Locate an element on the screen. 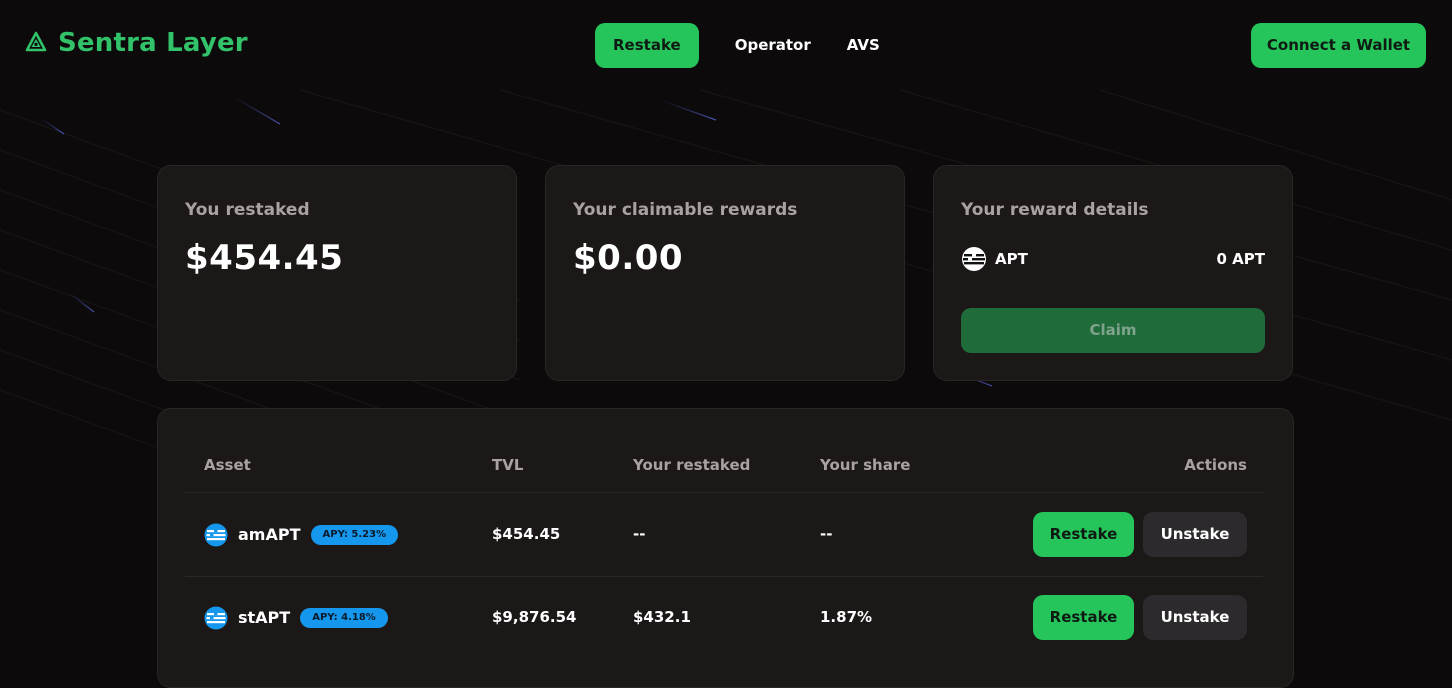 This screenshot has width=1452, height=688. tab-restake: Restake is located at coordinates (647, 45).